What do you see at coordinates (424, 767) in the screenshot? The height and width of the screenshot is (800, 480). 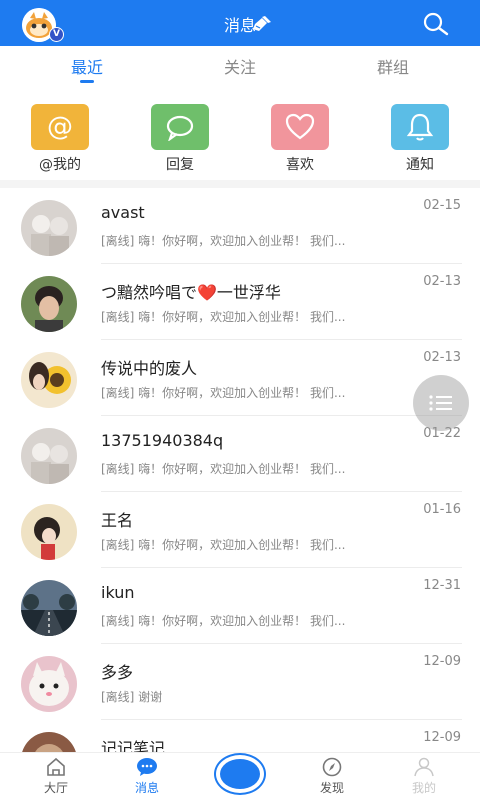 I see `user-icon` at bounding box center [424, 767].